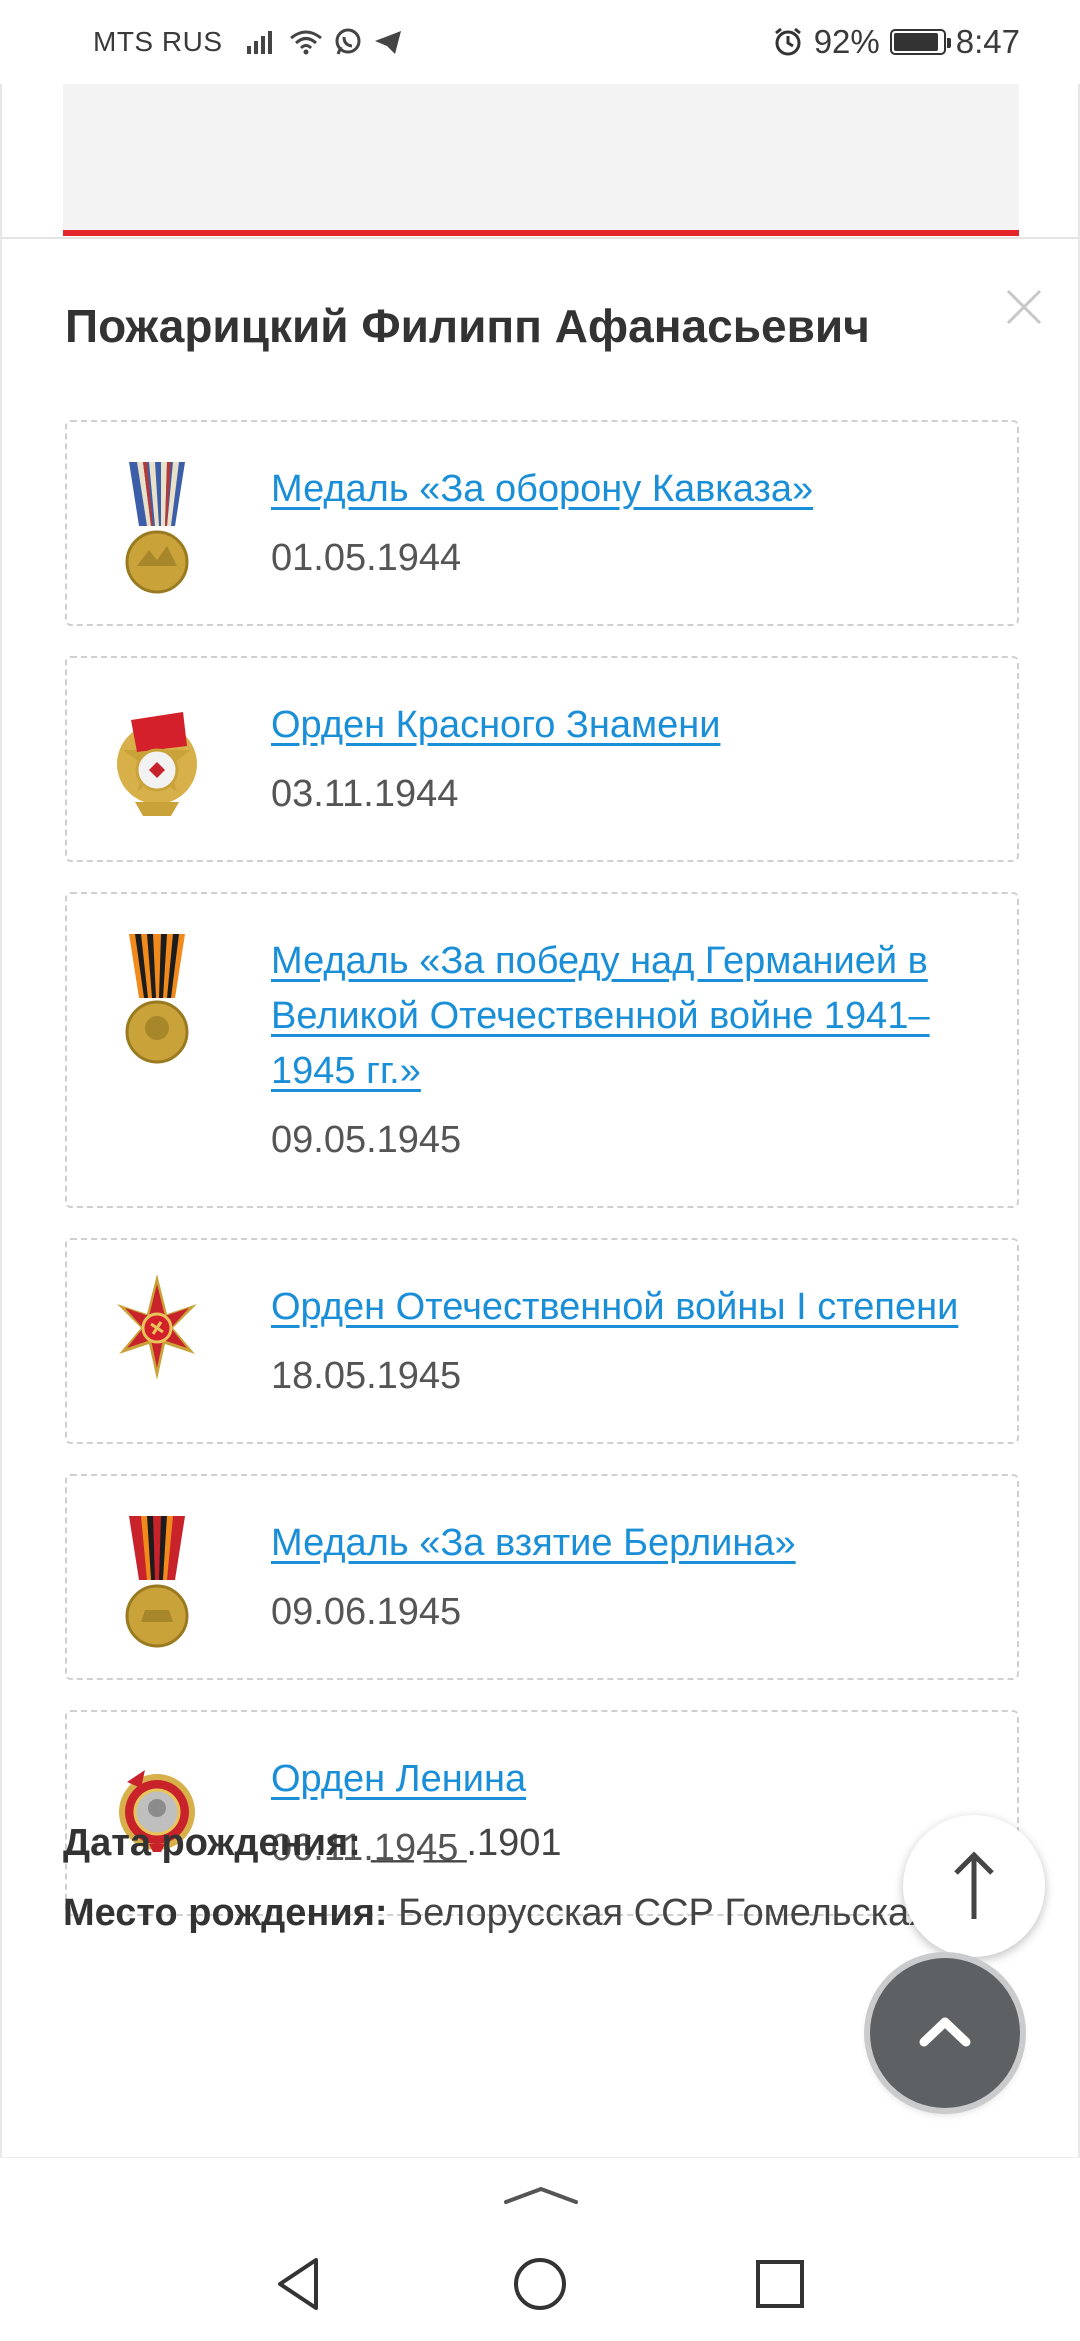 The width and height of the screenshot is (1080, 2341). I want to click on birth-date-value: __.__.1901, so click(466, 1843).